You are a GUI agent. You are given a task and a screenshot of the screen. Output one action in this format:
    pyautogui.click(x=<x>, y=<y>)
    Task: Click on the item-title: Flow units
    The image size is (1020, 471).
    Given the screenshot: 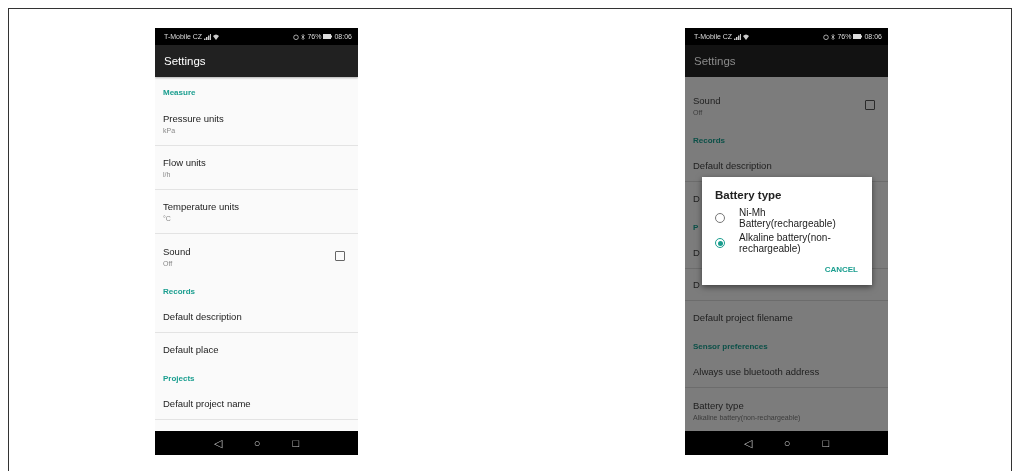 What is the action you would take?
    pyautogui.click(x=184, y=162)
    